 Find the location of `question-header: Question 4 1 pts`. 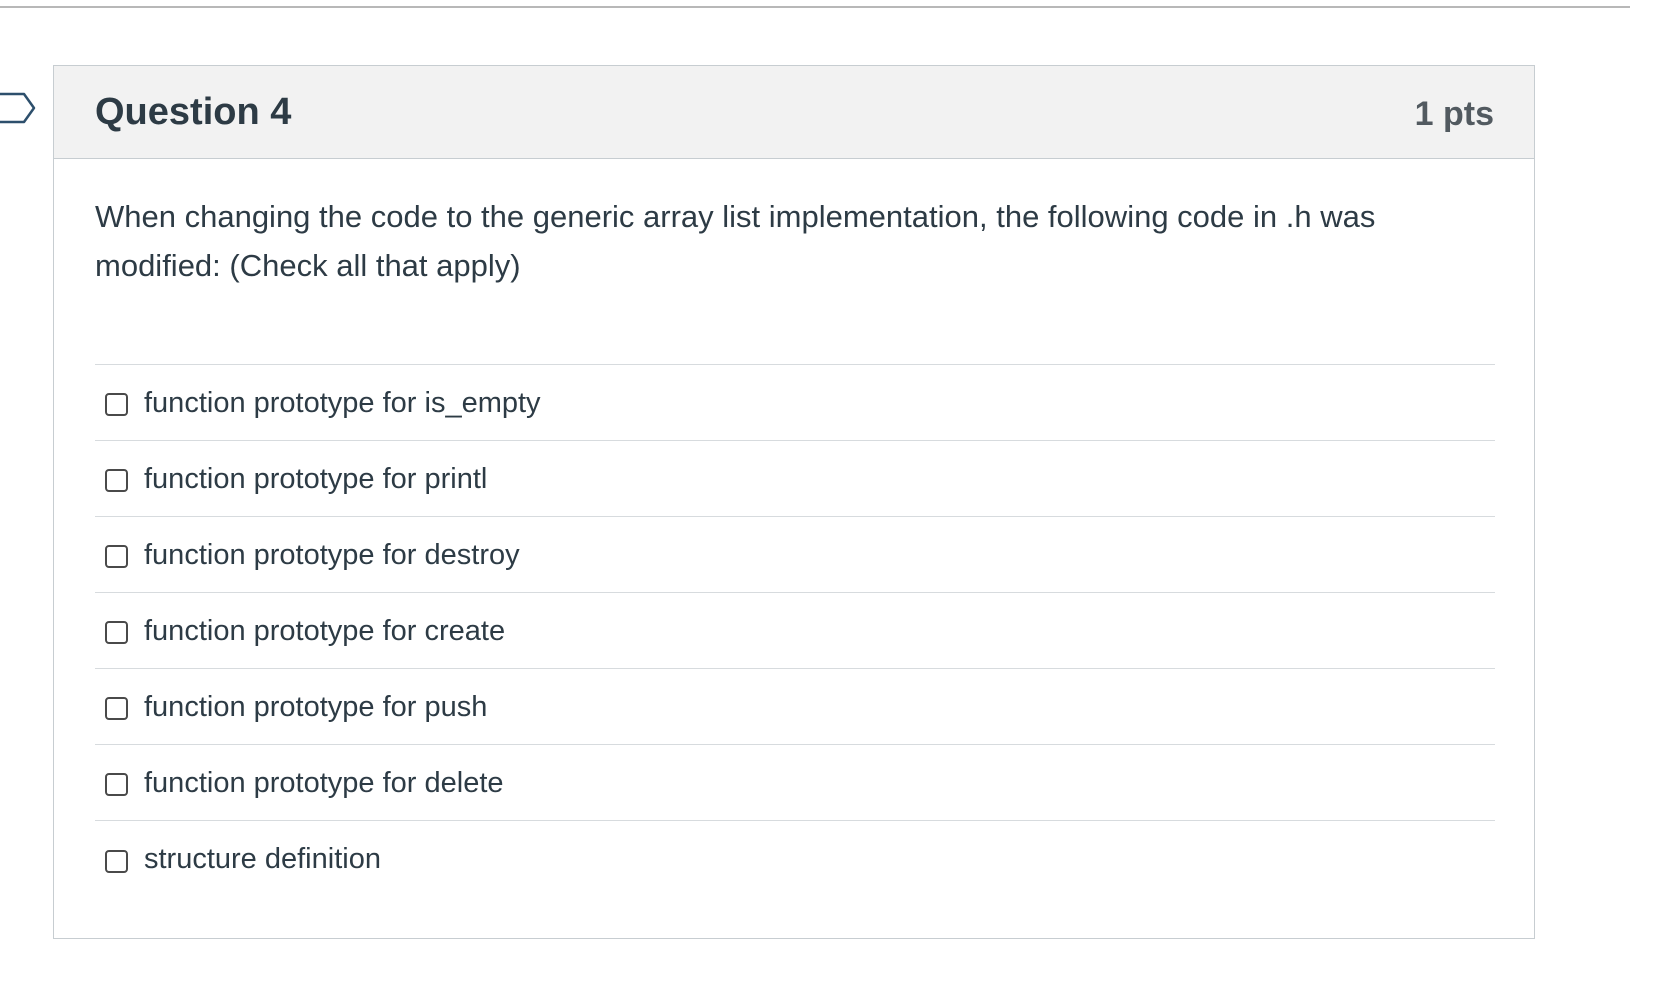

question-header: Question 4 1 pts is located at coordinates (794, 112).